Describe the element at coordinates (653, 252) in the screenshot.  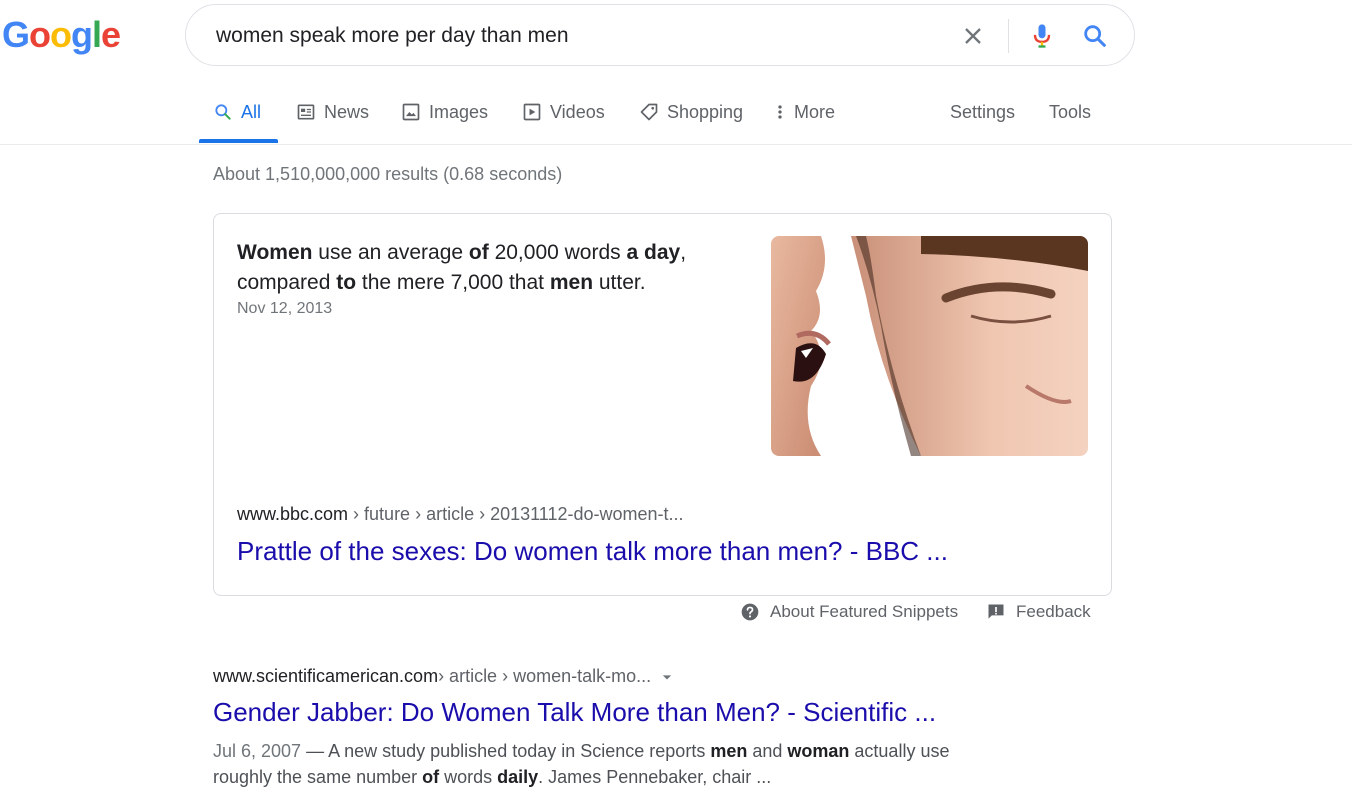
I see `snippet-text-part: a day` at that location.